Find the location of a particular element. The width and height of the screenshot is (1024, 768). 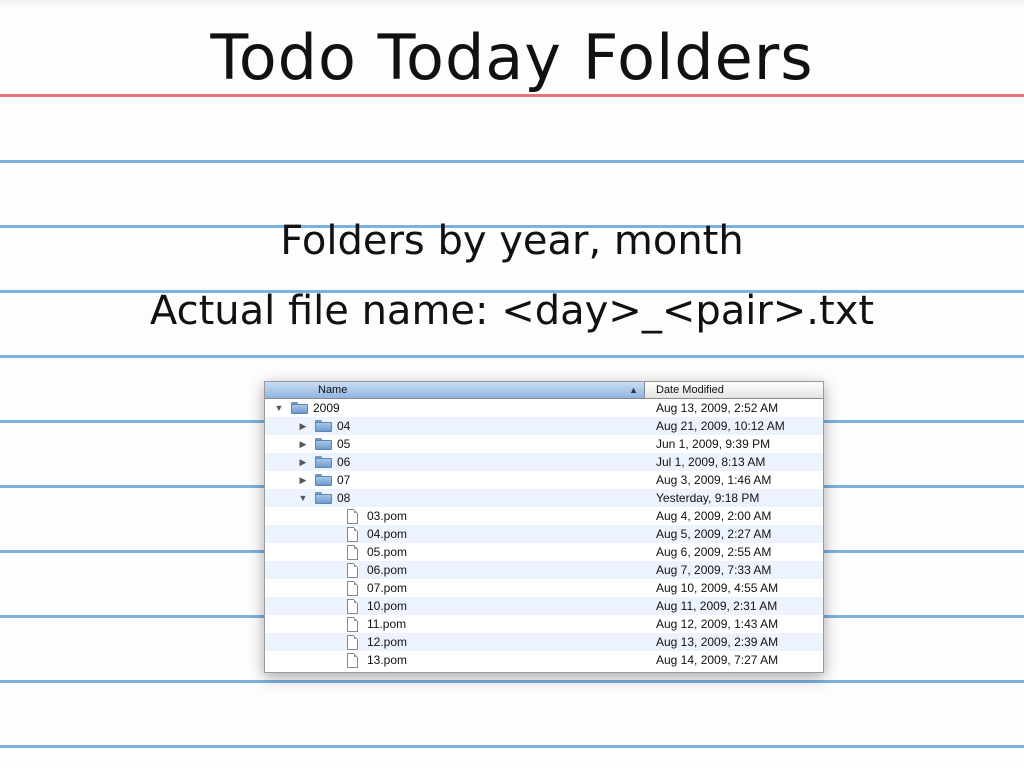

name-cell: ▶ 06 is located at coordinates (455, 462).